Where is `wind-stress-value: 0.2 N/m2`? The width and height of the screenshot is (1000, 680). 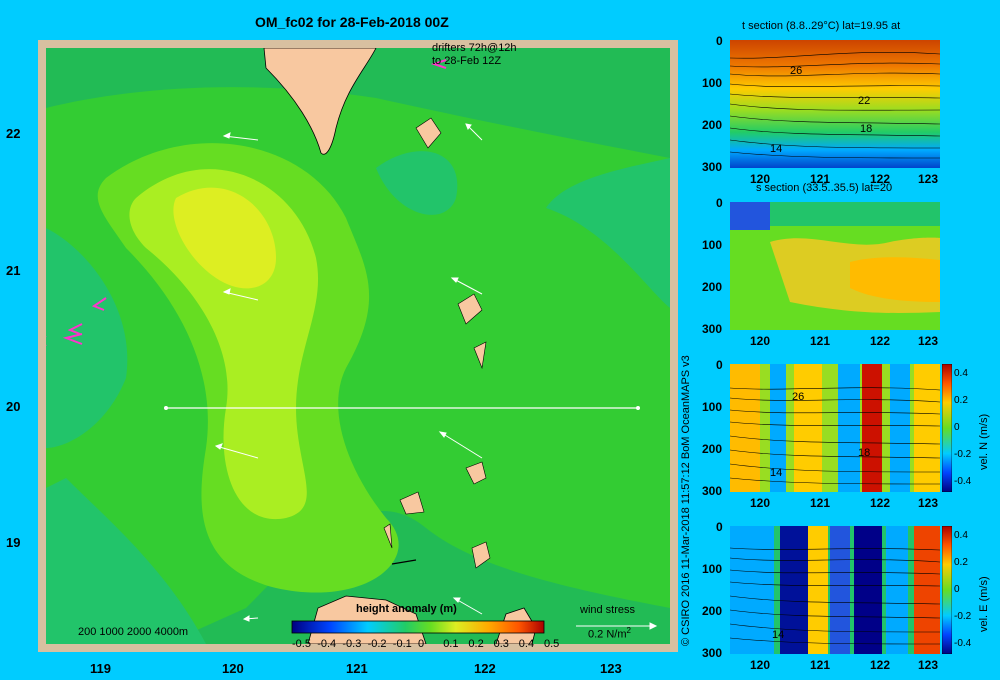
wind-stress-value: 0.2 N/m2 is located at coordinates (609, 633).